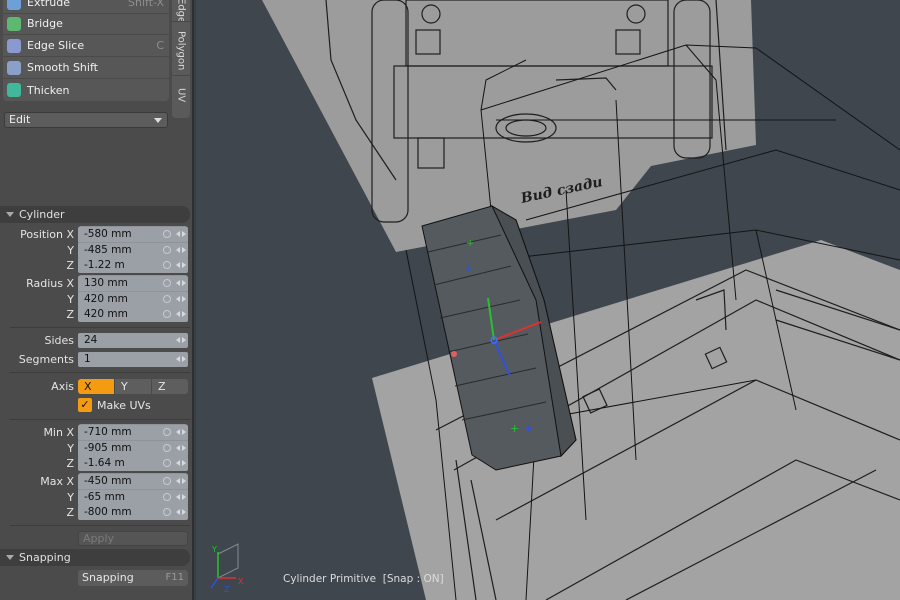  Describe the element at coordinates (133, 299) in the screenshot. I see `radius-y-field: 420 mm` at that location.